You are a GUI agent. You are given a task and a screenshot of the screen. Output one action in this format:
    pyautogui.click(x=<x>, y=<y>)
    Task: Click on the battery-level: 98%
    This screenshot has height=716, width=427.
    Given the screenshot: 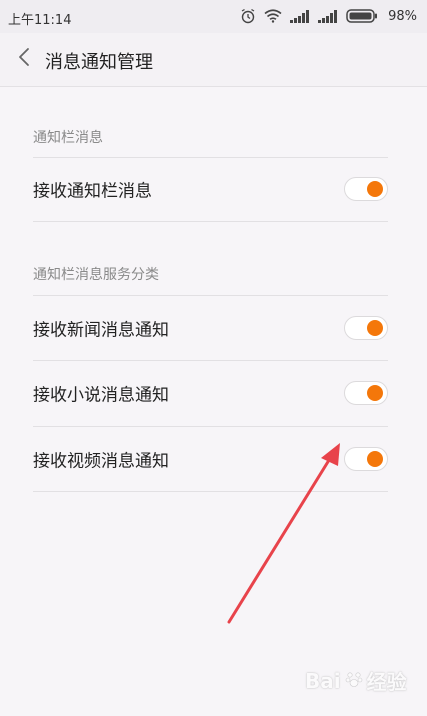 What is the action you would take?
    pyautogui.click(x=402, y=16)
    